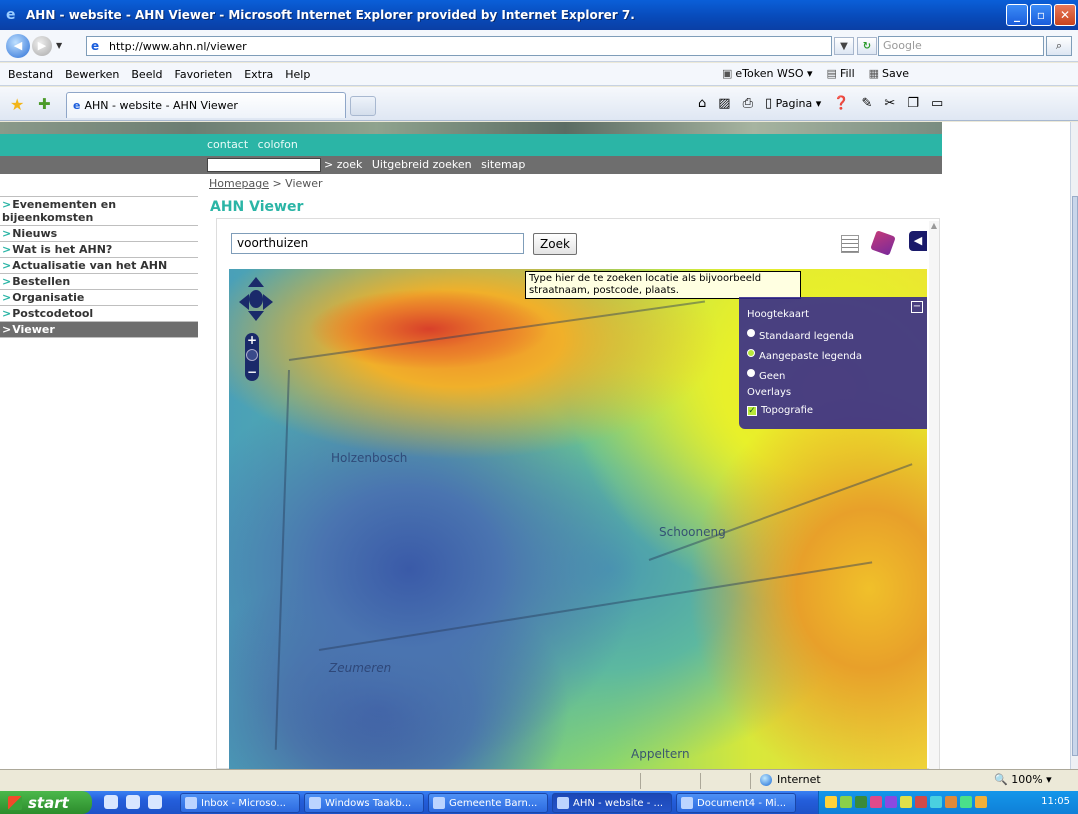 This screenshot has width=1078, height=814. What do you see at coordinates (861, 802) in the screenshot?
I see `tray-status-icon` at bounding box center [861, 802].